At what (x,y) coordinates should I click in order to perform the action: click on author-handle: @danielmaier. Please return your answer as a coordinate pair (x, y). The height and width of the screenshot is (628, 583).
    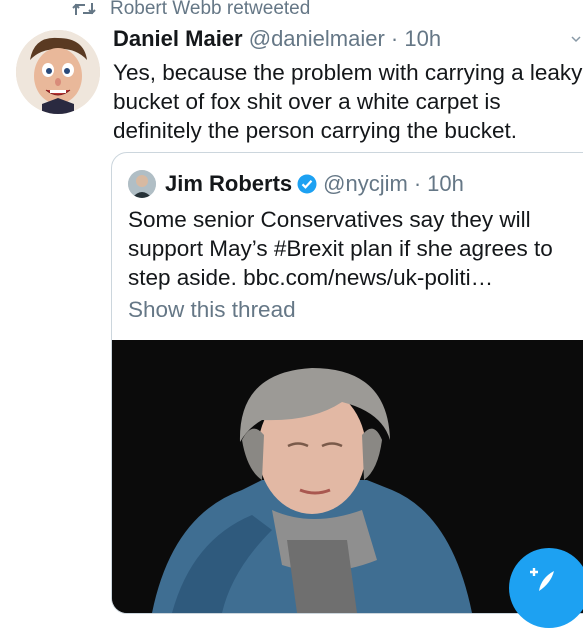
    Looking at the image, I should click on (317, 38).